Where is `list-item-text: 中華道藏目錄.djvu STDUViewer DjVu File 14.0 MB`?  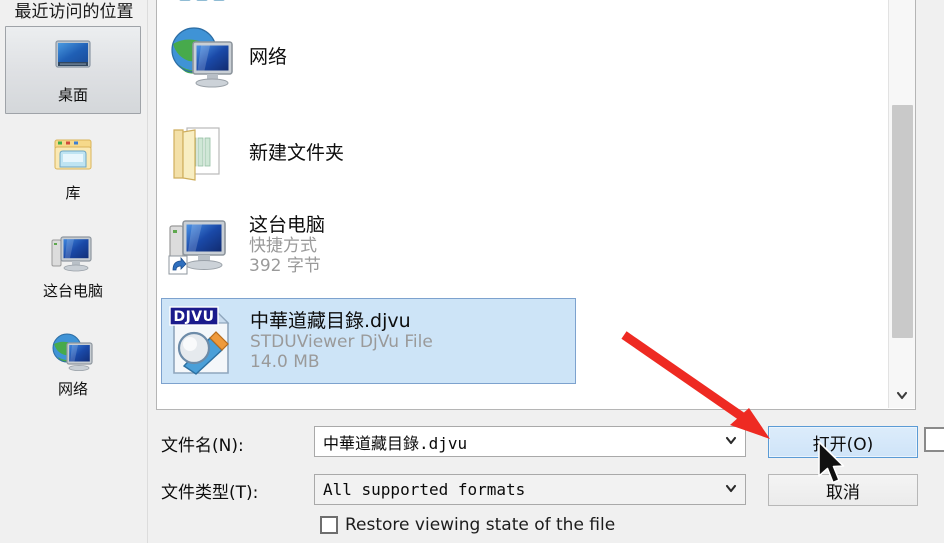 list-item-text: 中華道藏目錄.djvu STDUViewer DjVu File 14.0 MB is located at coordinates (341, 341).